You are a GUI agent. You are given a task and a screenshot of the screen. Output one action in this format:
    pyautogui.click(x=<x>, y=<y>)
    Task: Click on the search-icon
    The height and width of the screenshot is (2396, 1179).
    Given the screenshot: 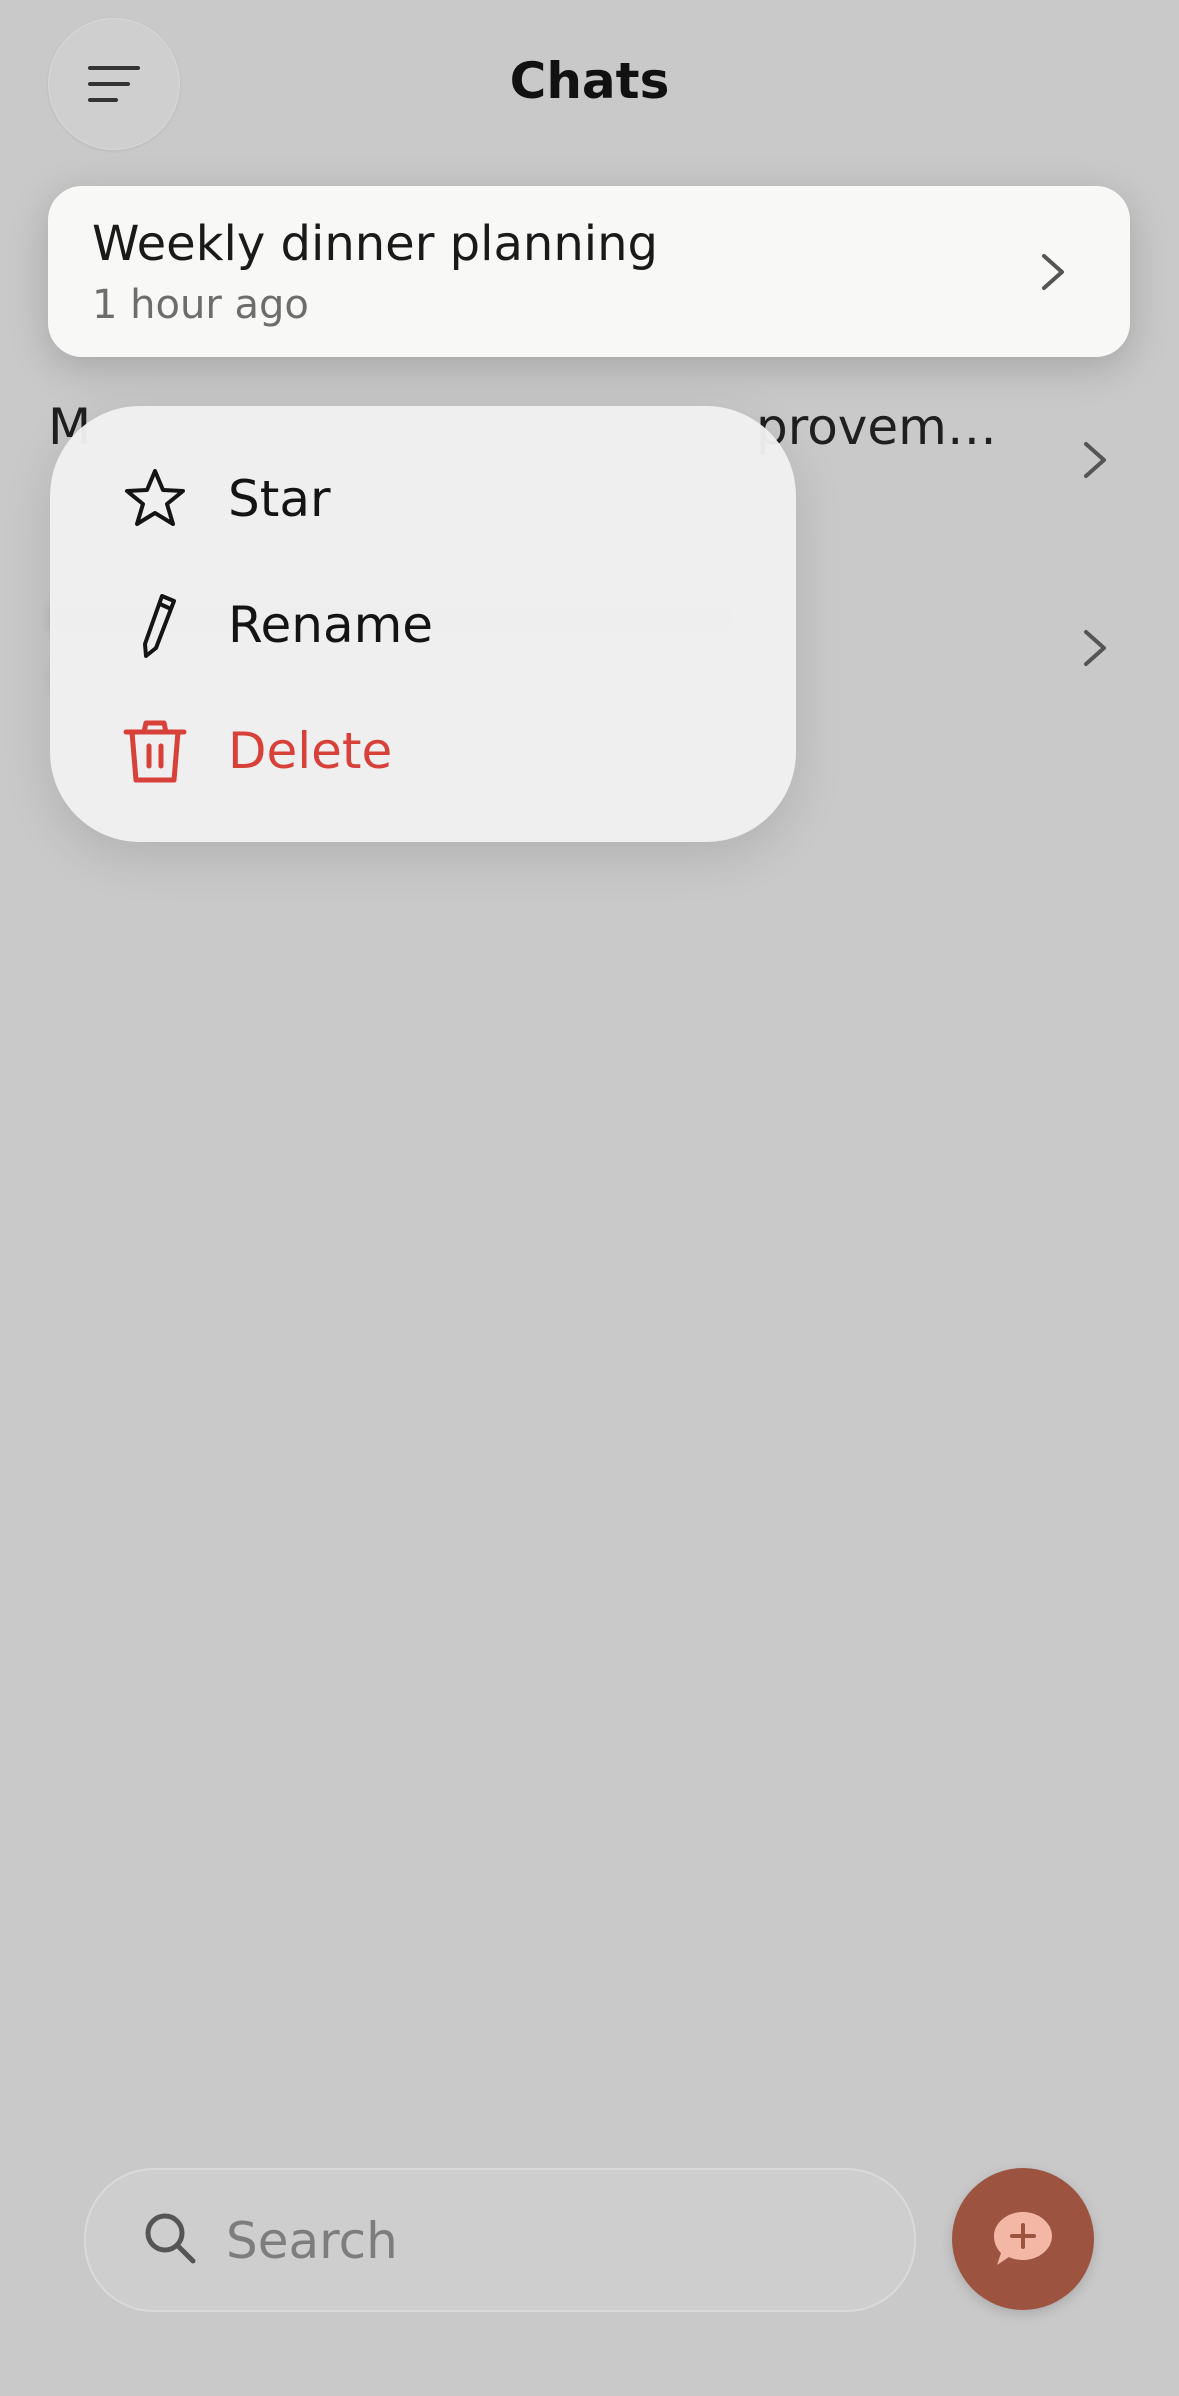 What is the action you would take?
    pyautogui.click(x=170, y=2238)
    